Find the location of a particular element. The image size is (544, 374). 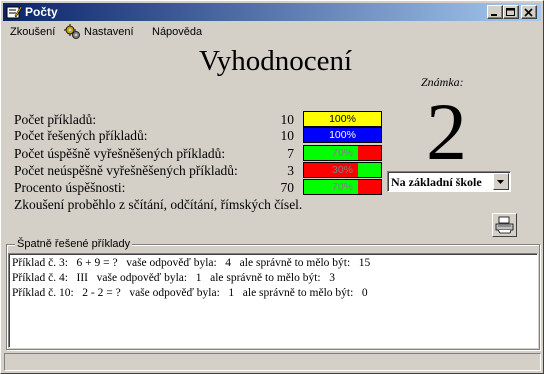

close-button is located at coordinates (529, 12).